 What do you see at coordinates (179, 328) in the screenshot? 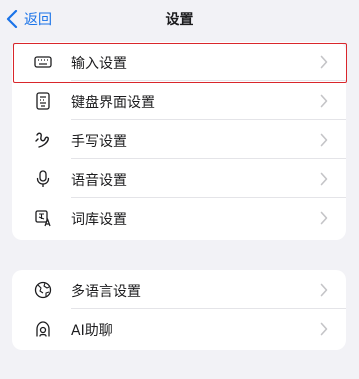
I see `settings-row-ai-chat: AI助聊` at bounding box center [179, 328].